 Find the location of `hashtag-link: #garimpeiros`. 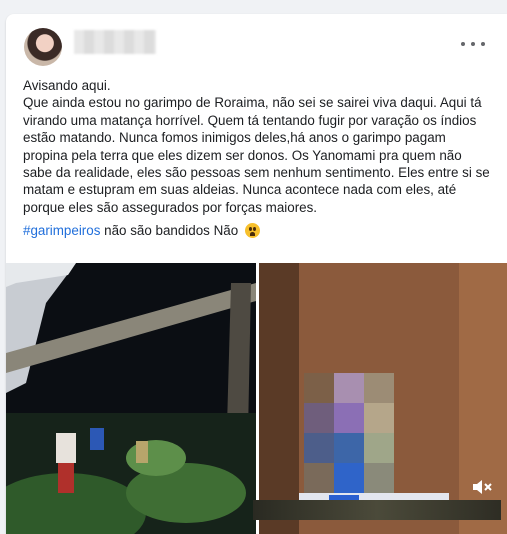

hashtag-link: #garimpeiros is located at coordinates (61, 230).